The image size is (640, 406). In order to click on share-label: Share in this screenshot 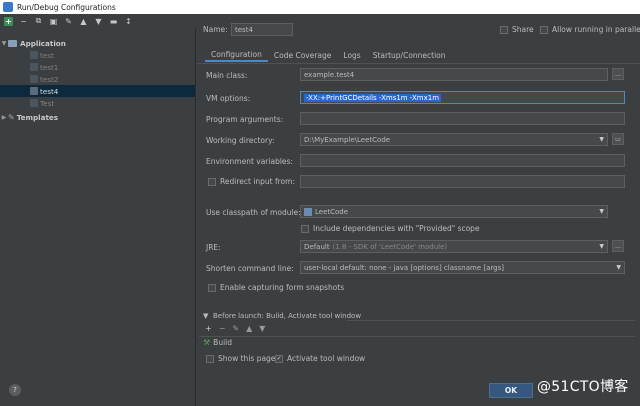, I will do `click(523, 29)`.